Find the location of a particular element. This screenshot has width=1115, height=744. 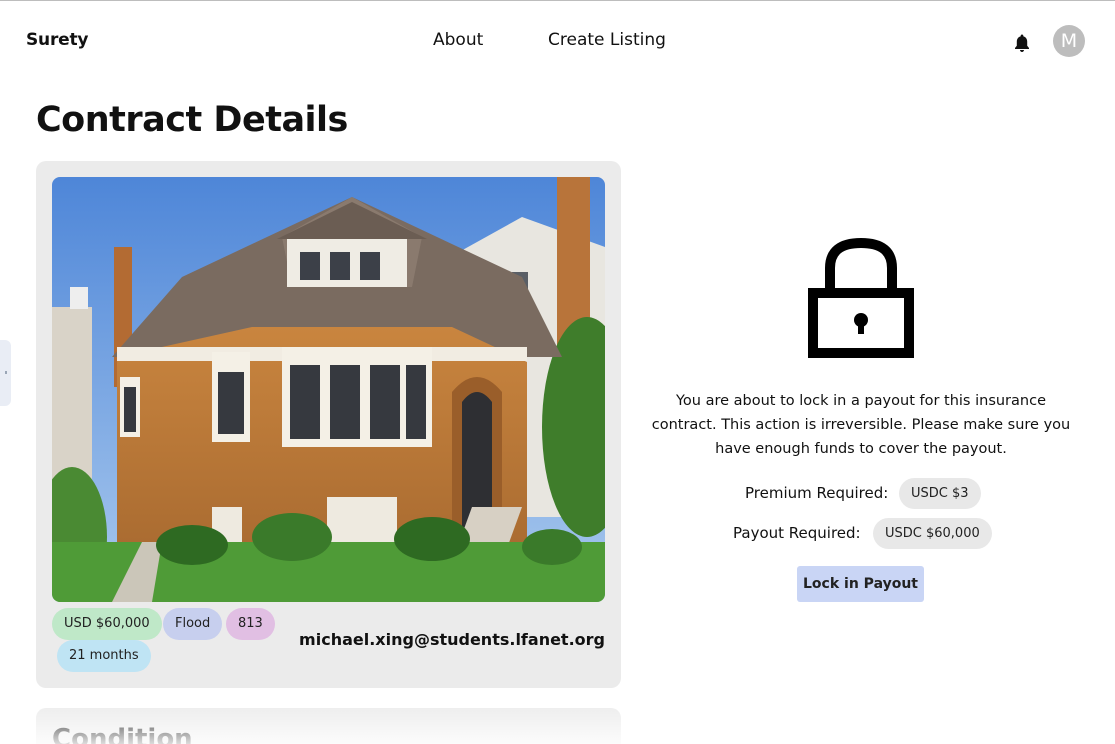

payout-value-tag: USDC $60,000 is located at coordinates (932, 533).